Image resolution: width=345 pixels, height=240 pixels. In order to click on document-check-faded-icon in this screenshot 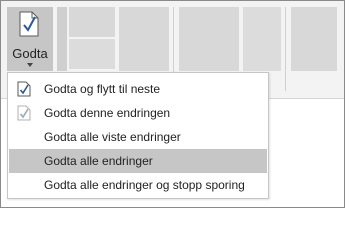, I will do `click(24, 113)`.